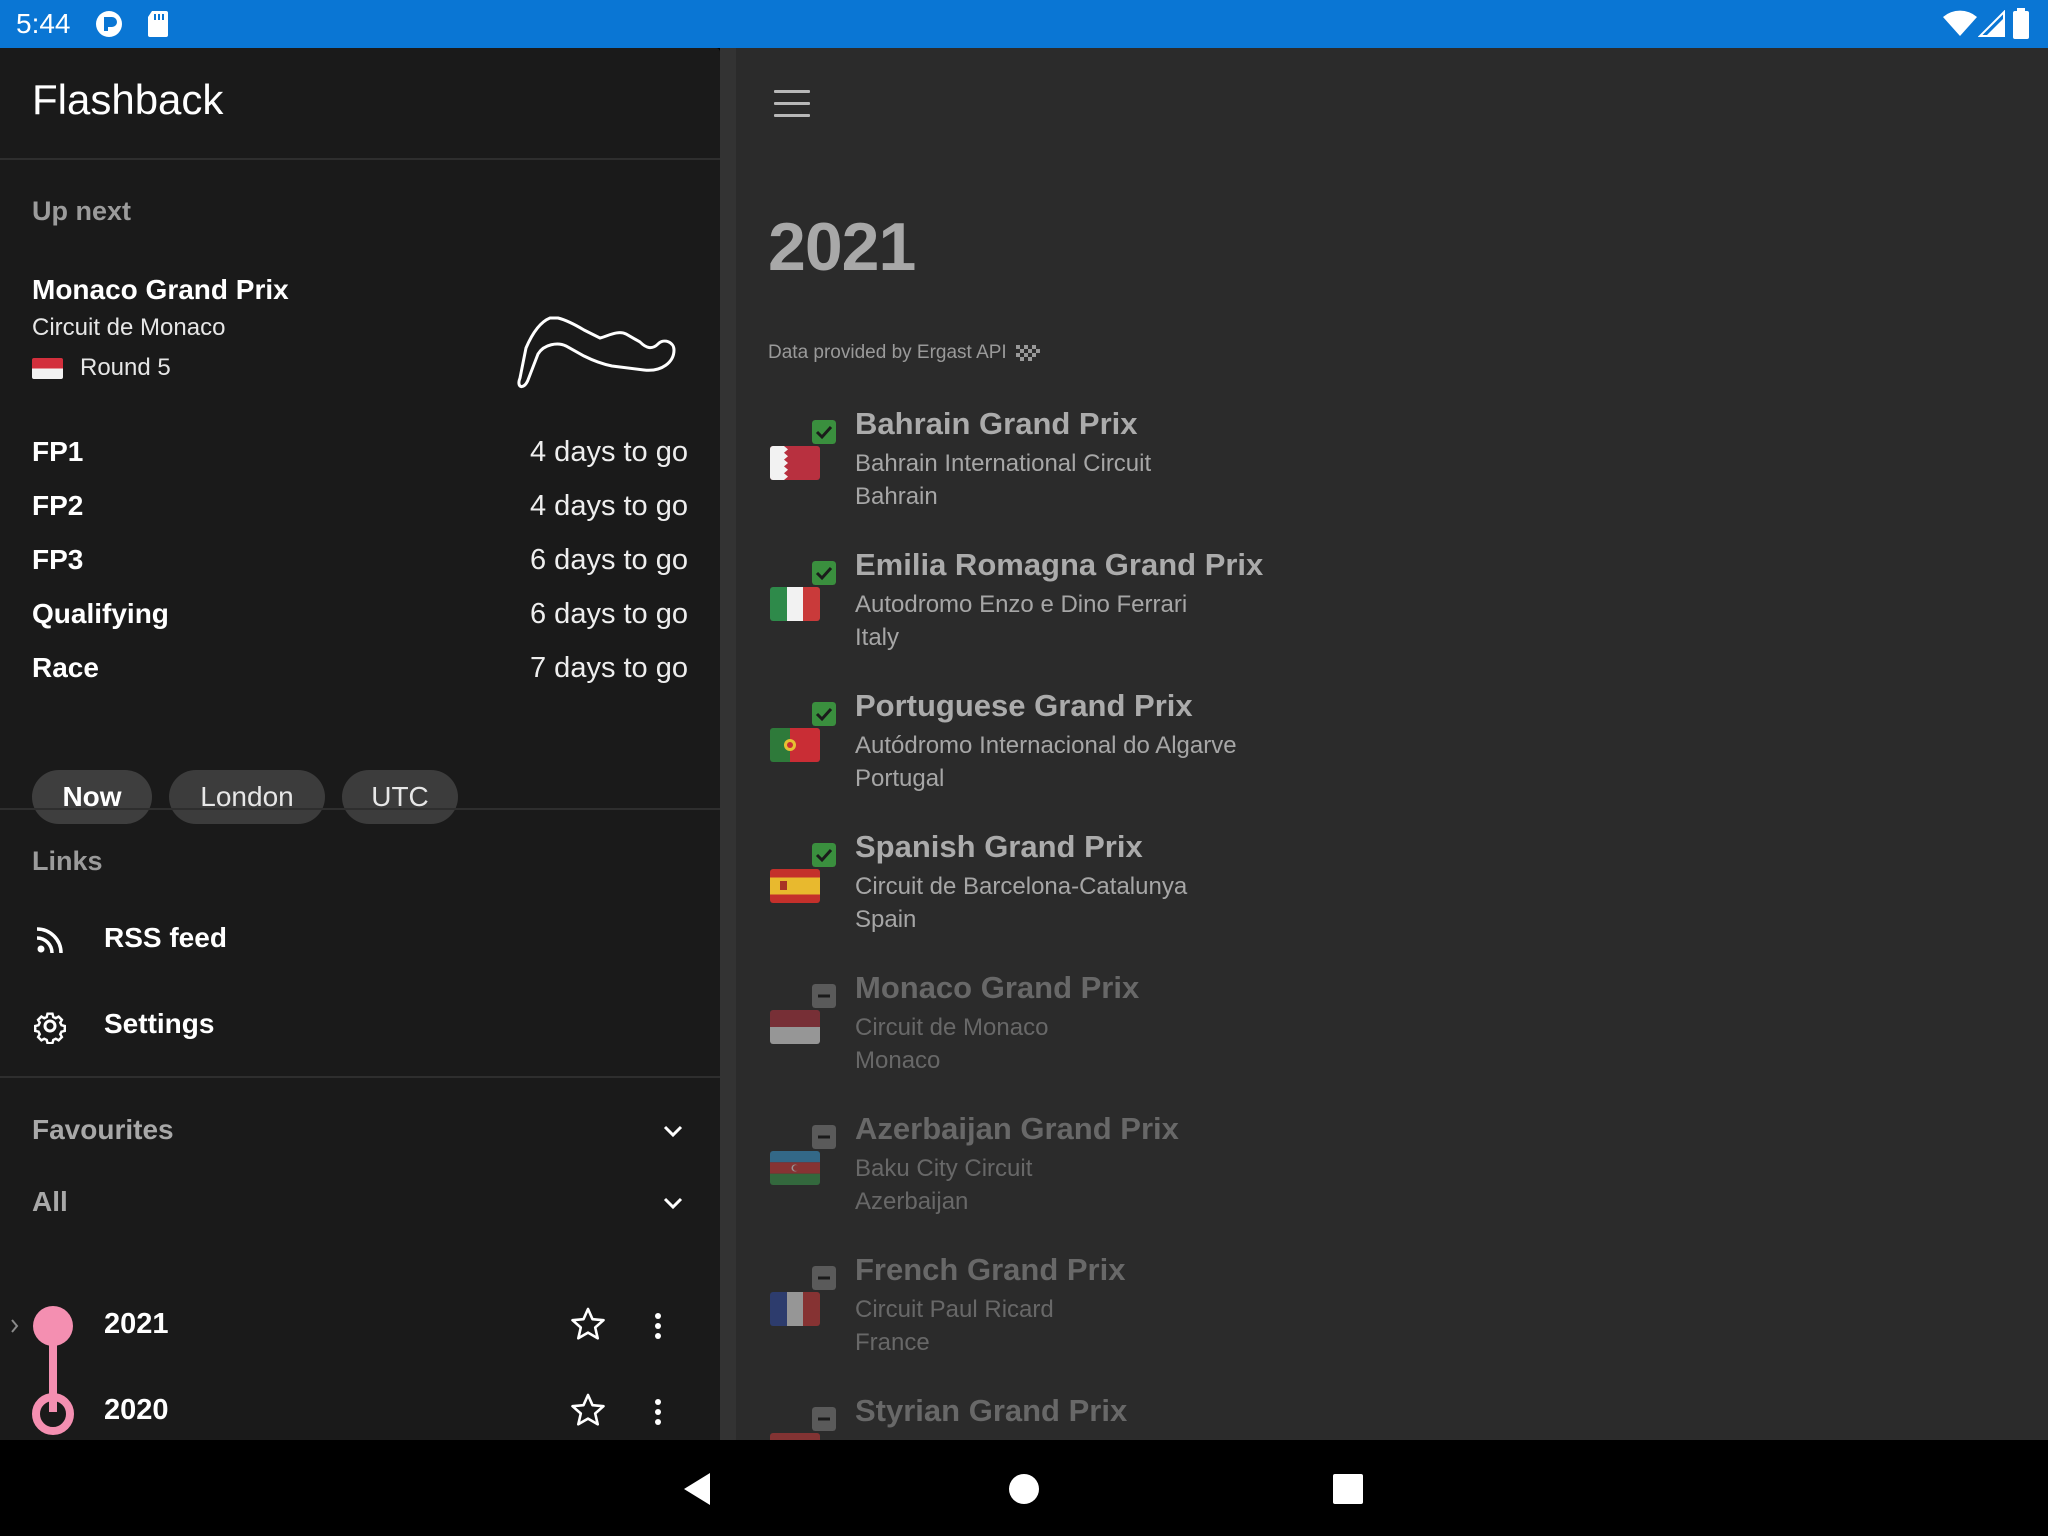  What do you see at coordinates (100, 613) in the screenshot?
I see `session-name: Qualifying` at bounding box center [100, 613].